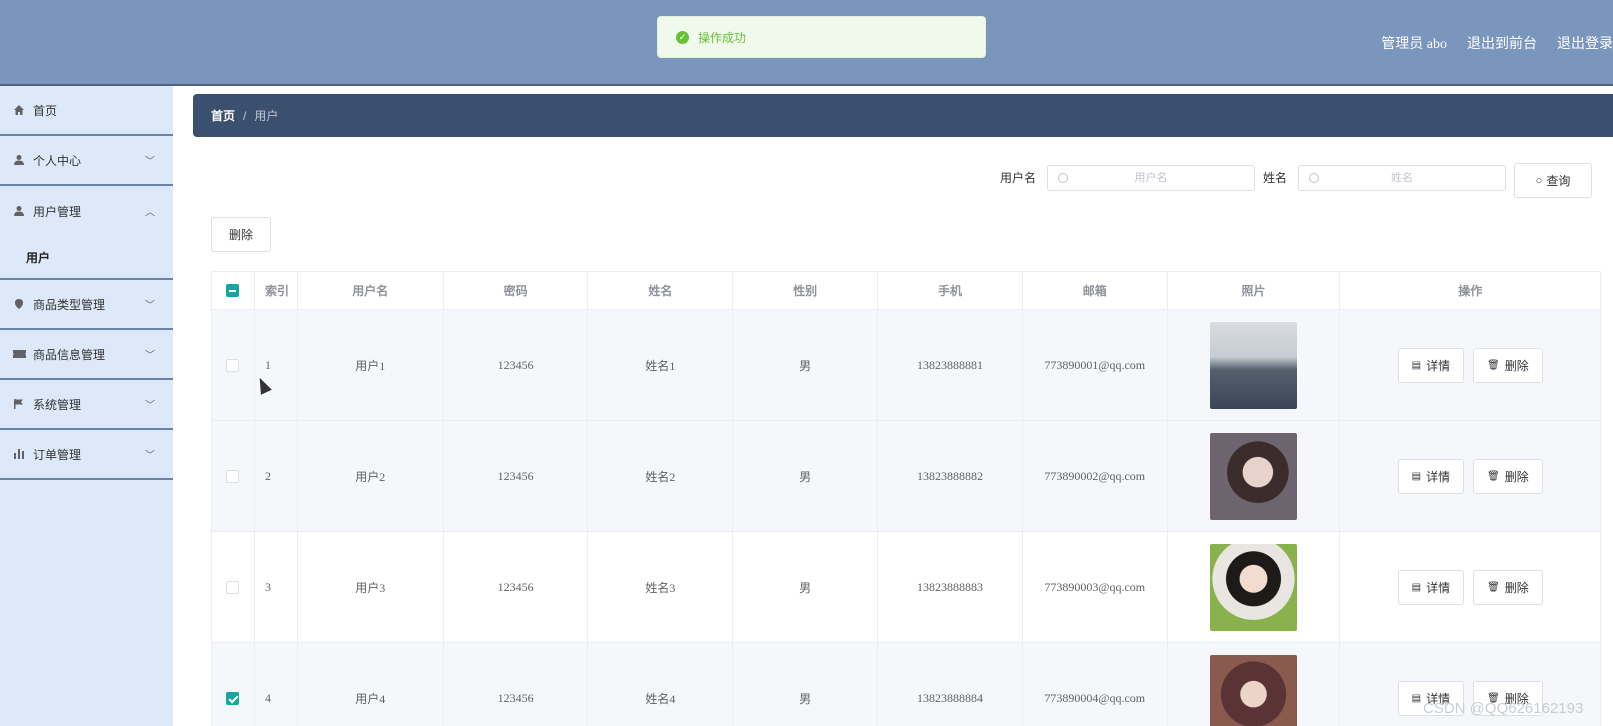  Describe the element at coordinates (903, 115) in the screenshot. I see `breadcrumb: 首页 / 用户` at that location.